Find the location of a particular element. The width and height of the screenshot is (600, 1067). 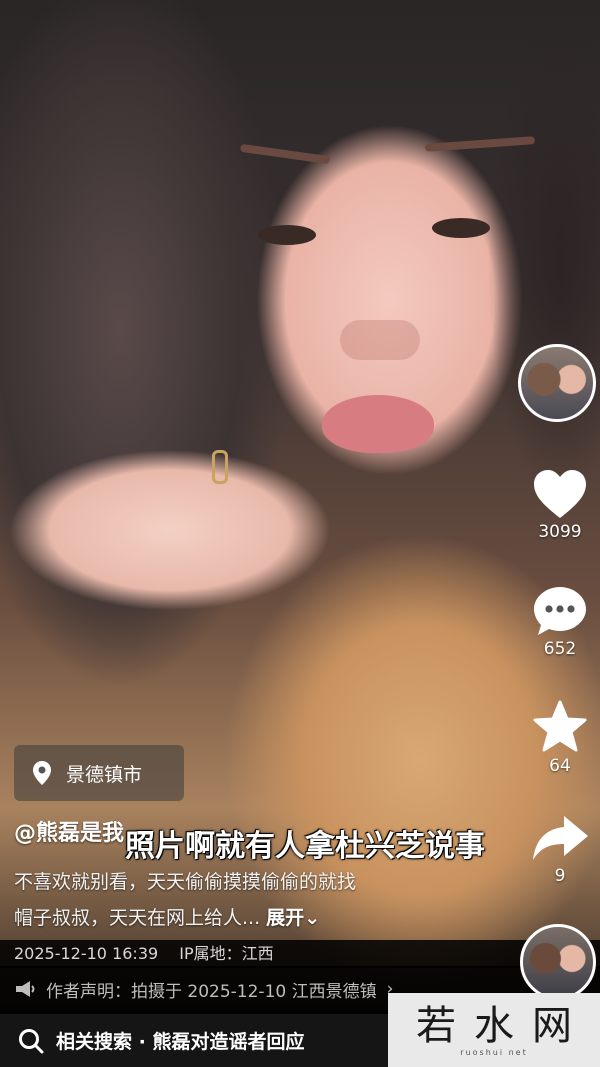

share-button: 9 is located at coordinates (560, 849).